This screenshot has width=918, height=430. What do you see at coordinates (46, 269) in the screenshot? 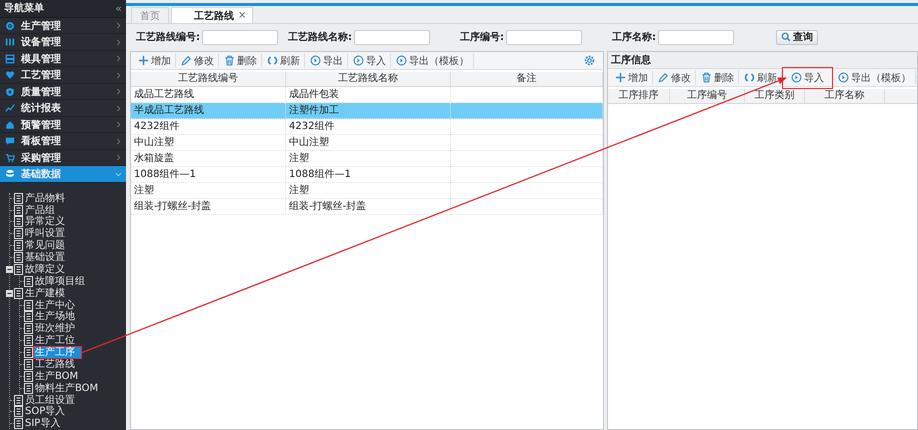
I see `tree-item: 故障定义` at bounding box center [46, 269].